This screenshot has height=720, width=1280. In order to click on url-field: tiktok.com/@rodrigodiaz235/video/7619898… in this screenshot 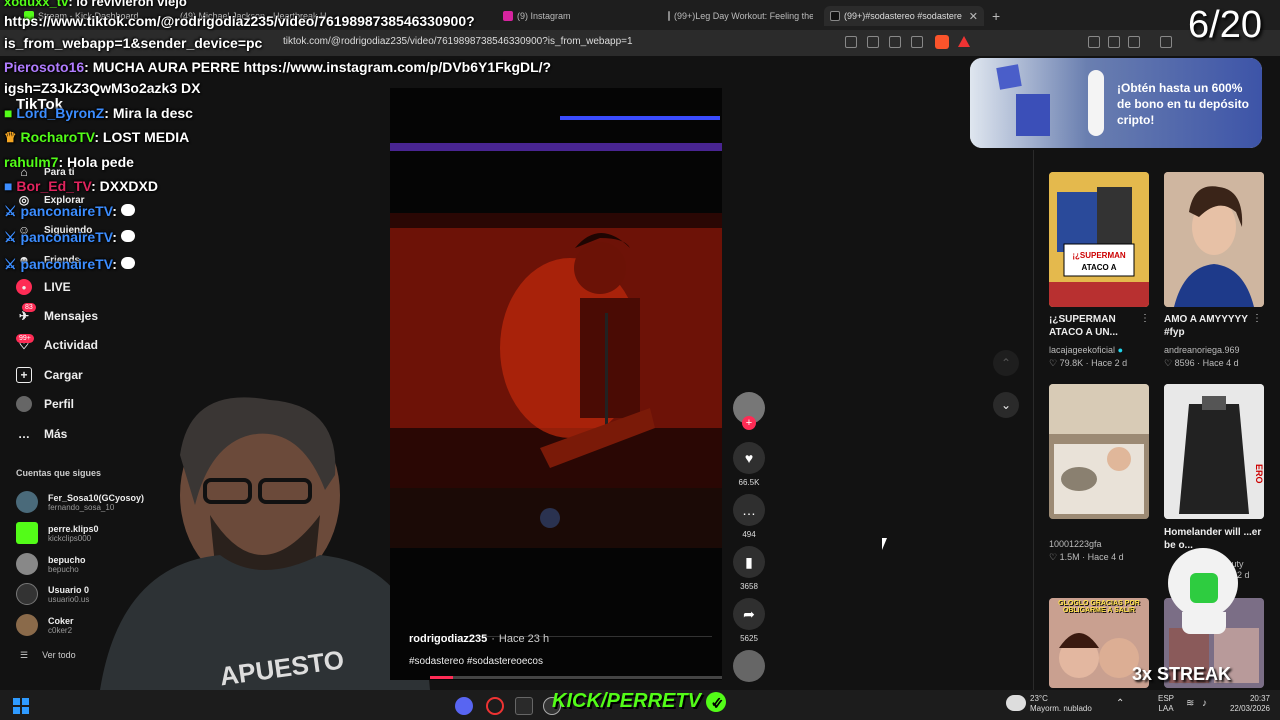, I will do `click(458, 41)`.